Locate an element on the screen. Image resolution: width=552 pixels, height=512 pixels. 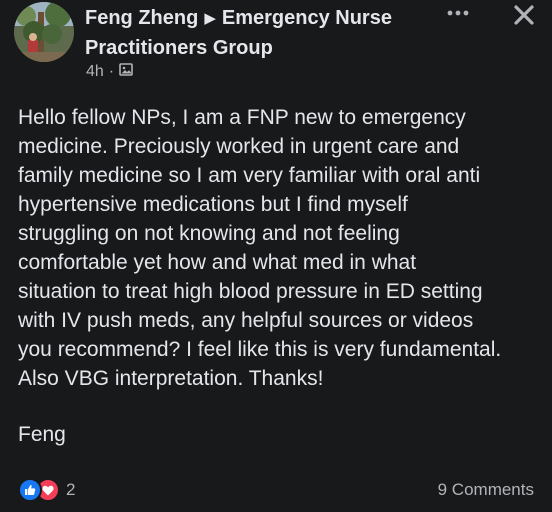
reaction-count: 2 is located at coordinates (71, 489).